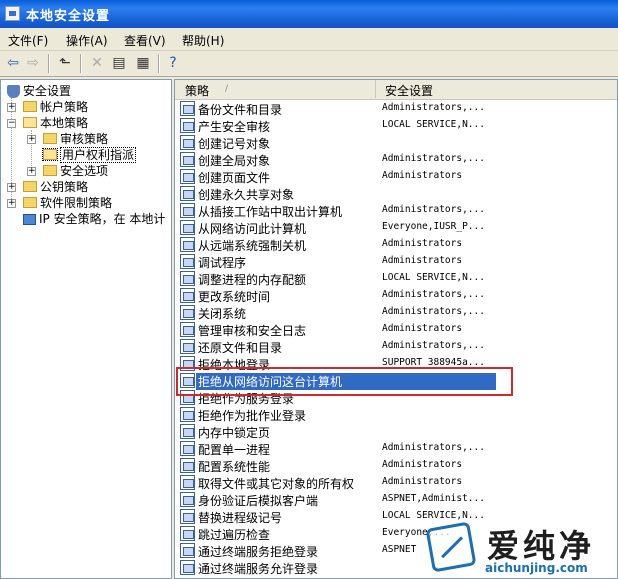  Describe the element at coordinates (276, 484) in the screenshot. I see `policy-name: 取得文件或其它对象的所有权` at that location.